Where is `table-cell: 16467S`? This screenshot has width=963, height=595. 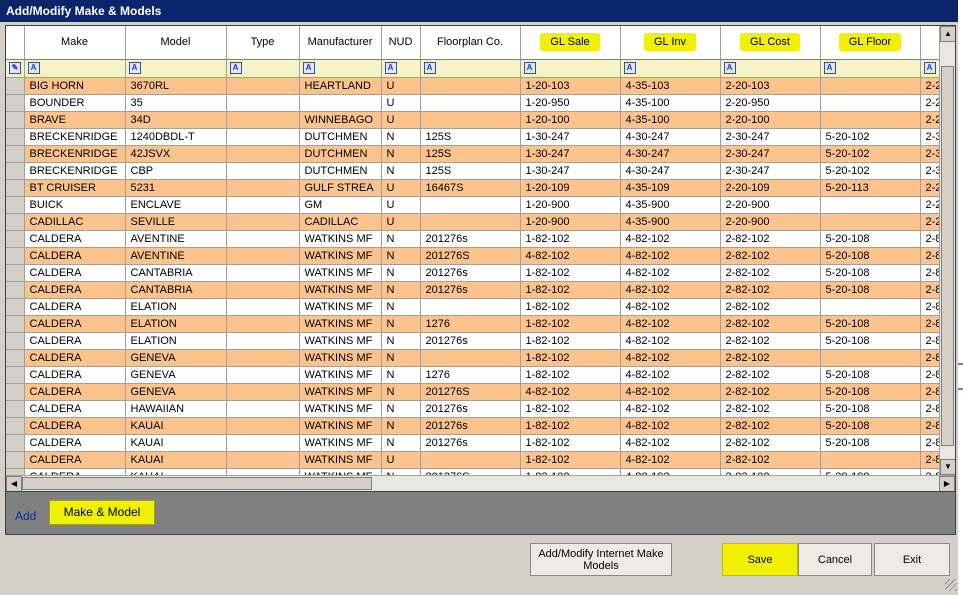
table-cell: 16467S is located at coordinates (470, 188).